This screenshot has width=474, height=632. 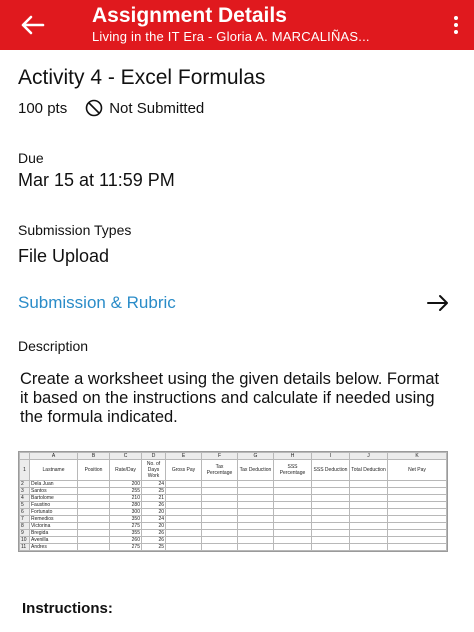 What do you see at coordinates (43, 108) in the screenshot?
I see `points-value: 100 pts` at bounding box center [43, 108].